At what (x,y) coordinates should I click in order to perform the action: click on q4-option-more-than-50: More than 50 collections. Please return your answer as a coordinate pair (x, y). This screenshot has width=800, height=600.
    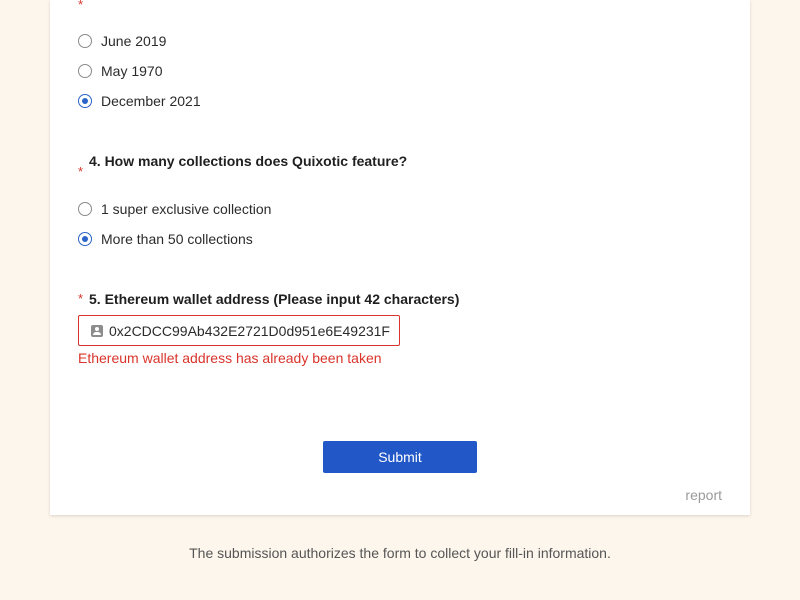
    Looking at the image, I should click on (165, 239).